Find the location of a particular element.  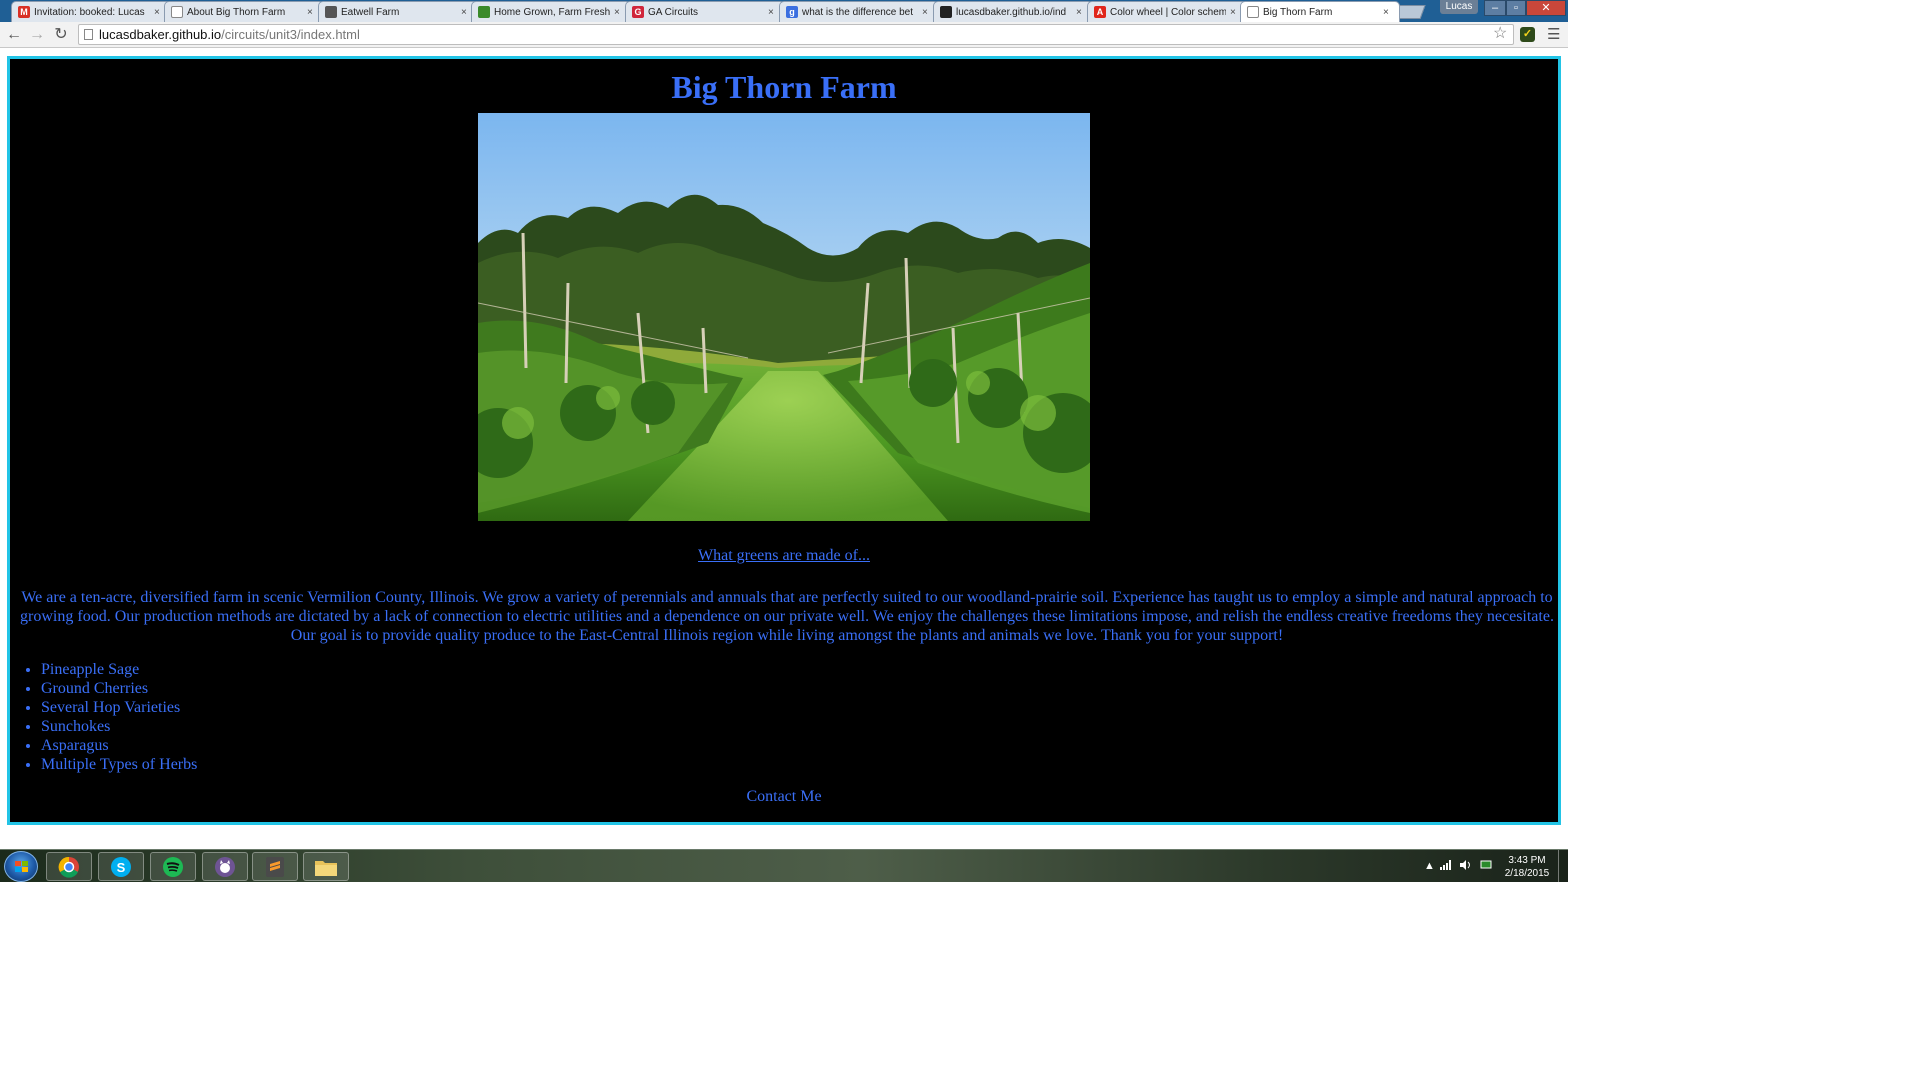

vineyard-image is located at coordinates (784, 317).